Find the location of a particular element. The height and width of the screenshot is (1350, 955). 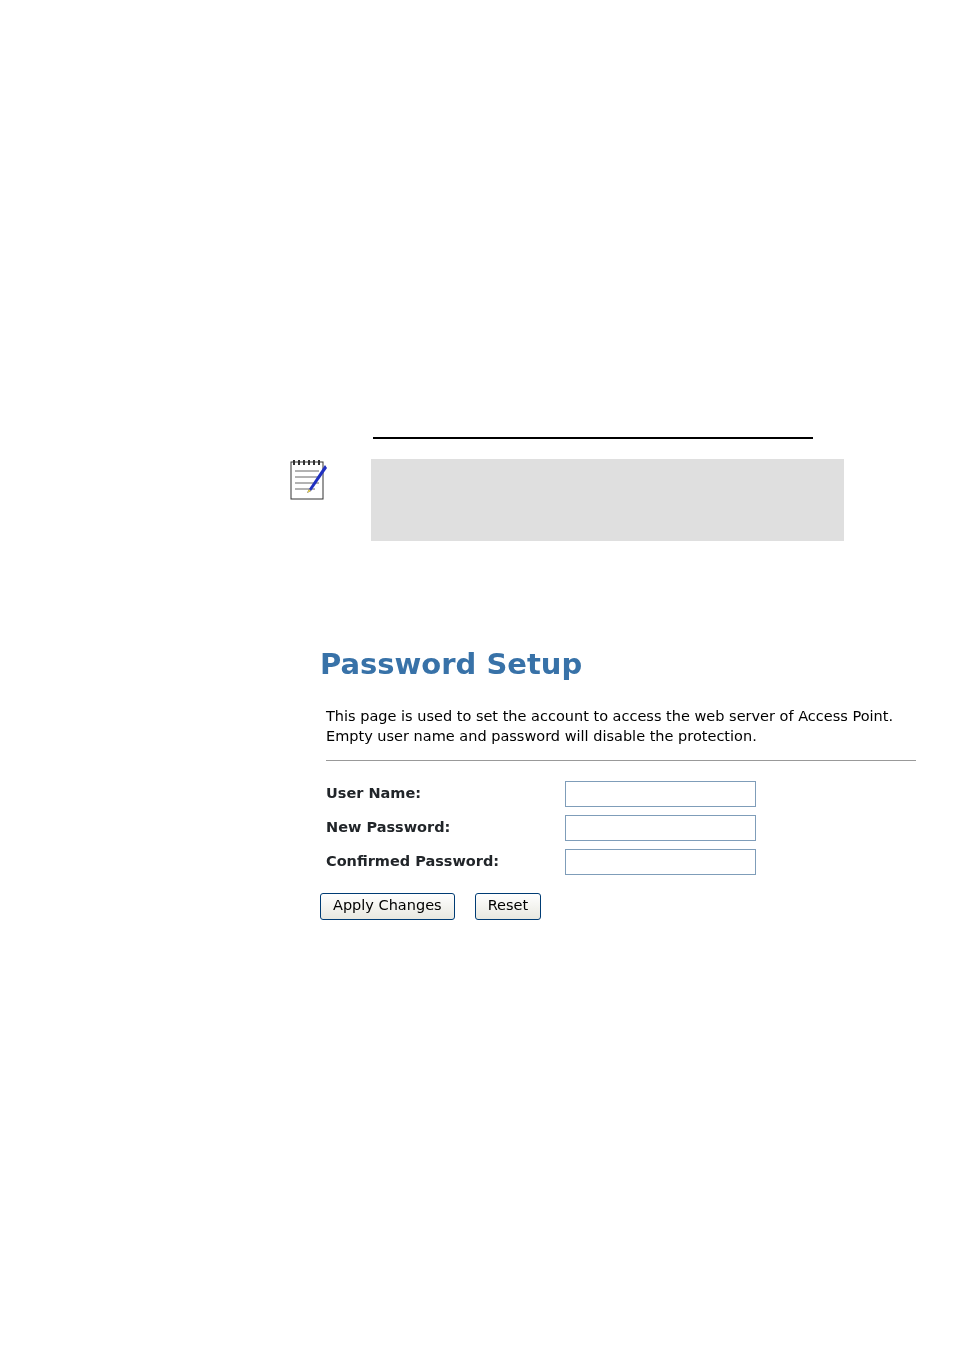

reset-button: Reset is located at coordinates (508, 906).